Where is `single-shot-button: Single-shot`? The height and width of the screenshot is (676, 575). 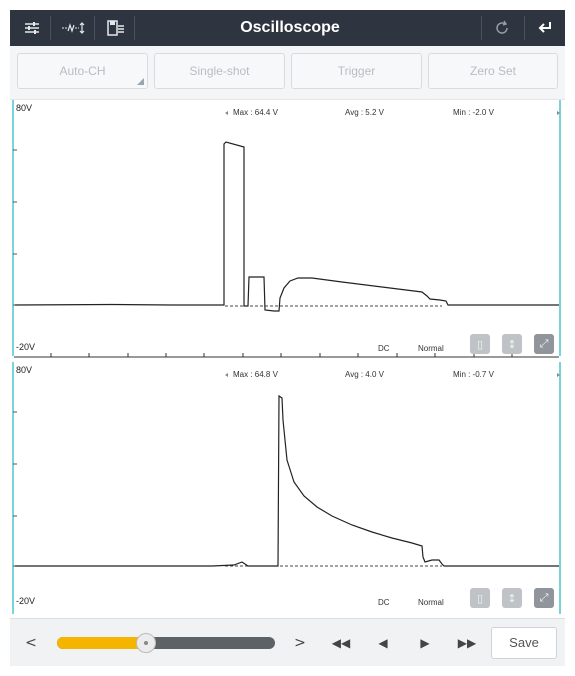
single-shot-button: Single-shot is located at coordinates (219, 71).